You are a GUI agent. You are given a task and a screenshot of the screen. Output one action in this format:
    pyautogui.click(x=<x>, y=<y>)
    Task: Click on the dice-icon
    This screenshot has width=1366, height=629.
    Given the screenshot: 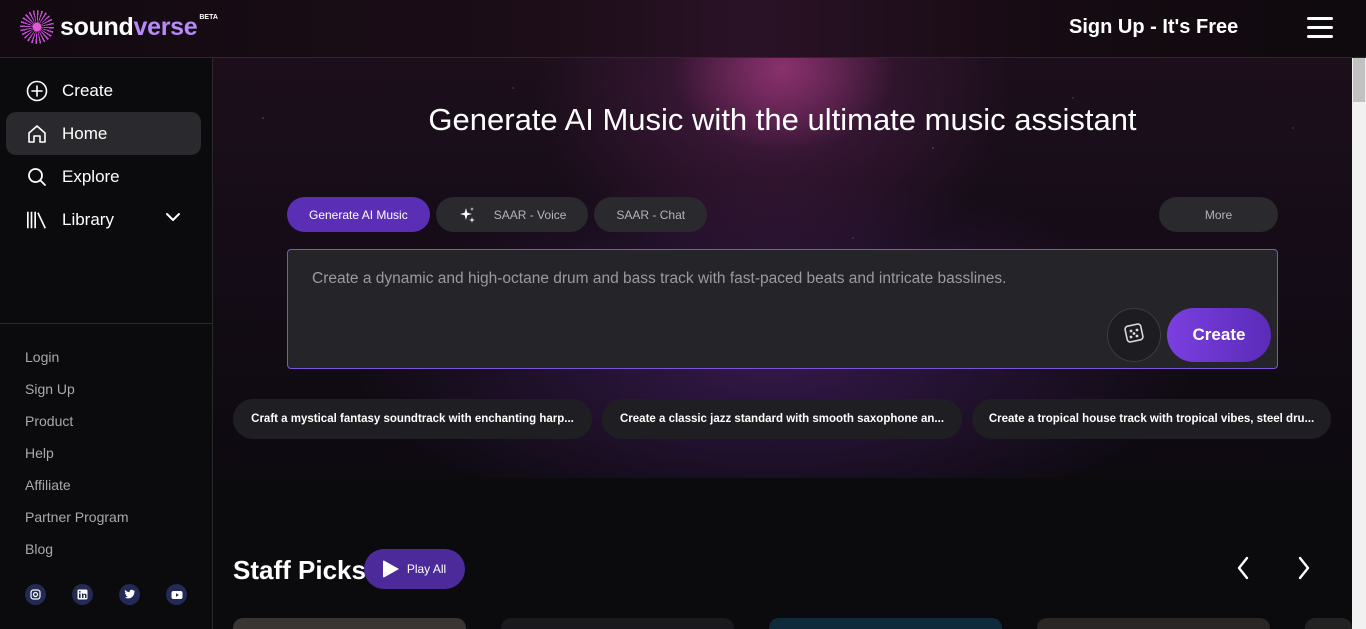 What is the action you would take?
    pyautogui.click(x=1134, y=335)
    